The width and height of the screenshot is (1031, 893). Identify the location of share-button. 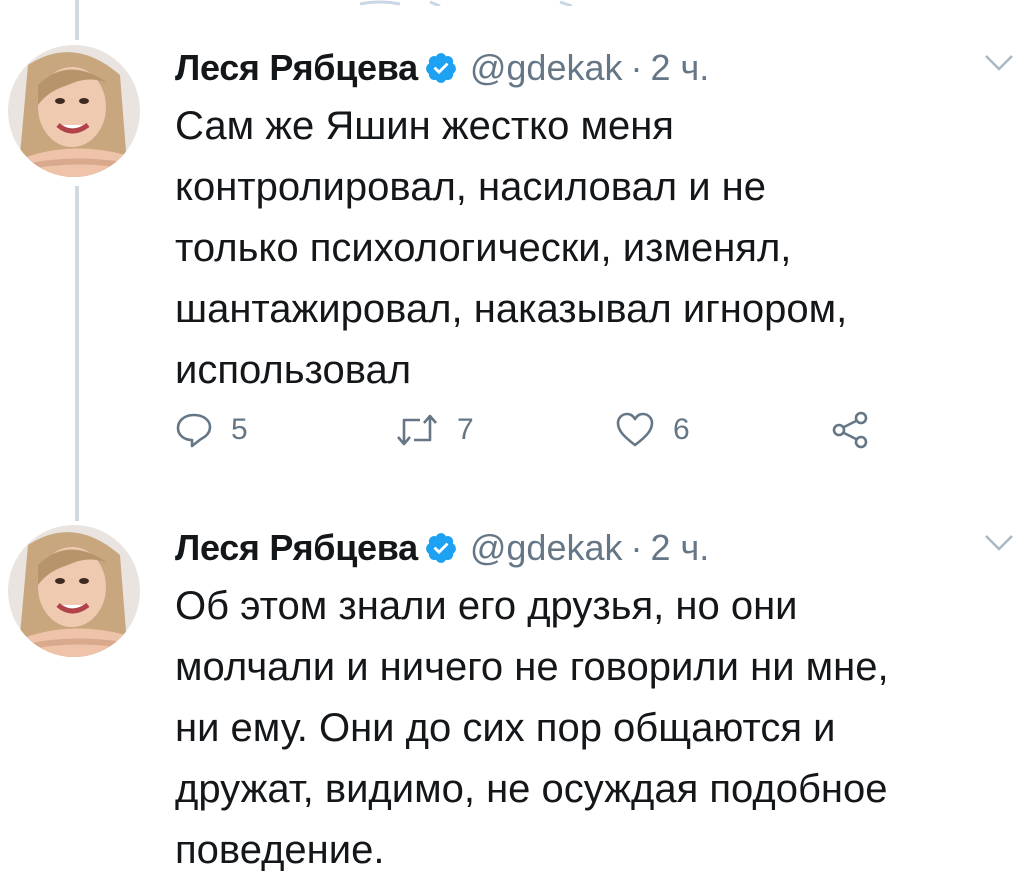
(850, 430).